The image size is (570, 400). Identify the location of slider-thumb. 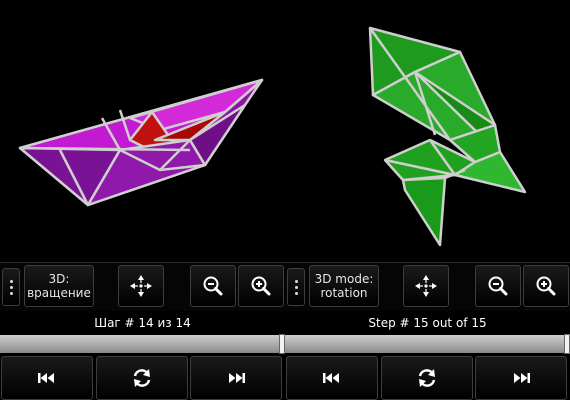
(567, 344).